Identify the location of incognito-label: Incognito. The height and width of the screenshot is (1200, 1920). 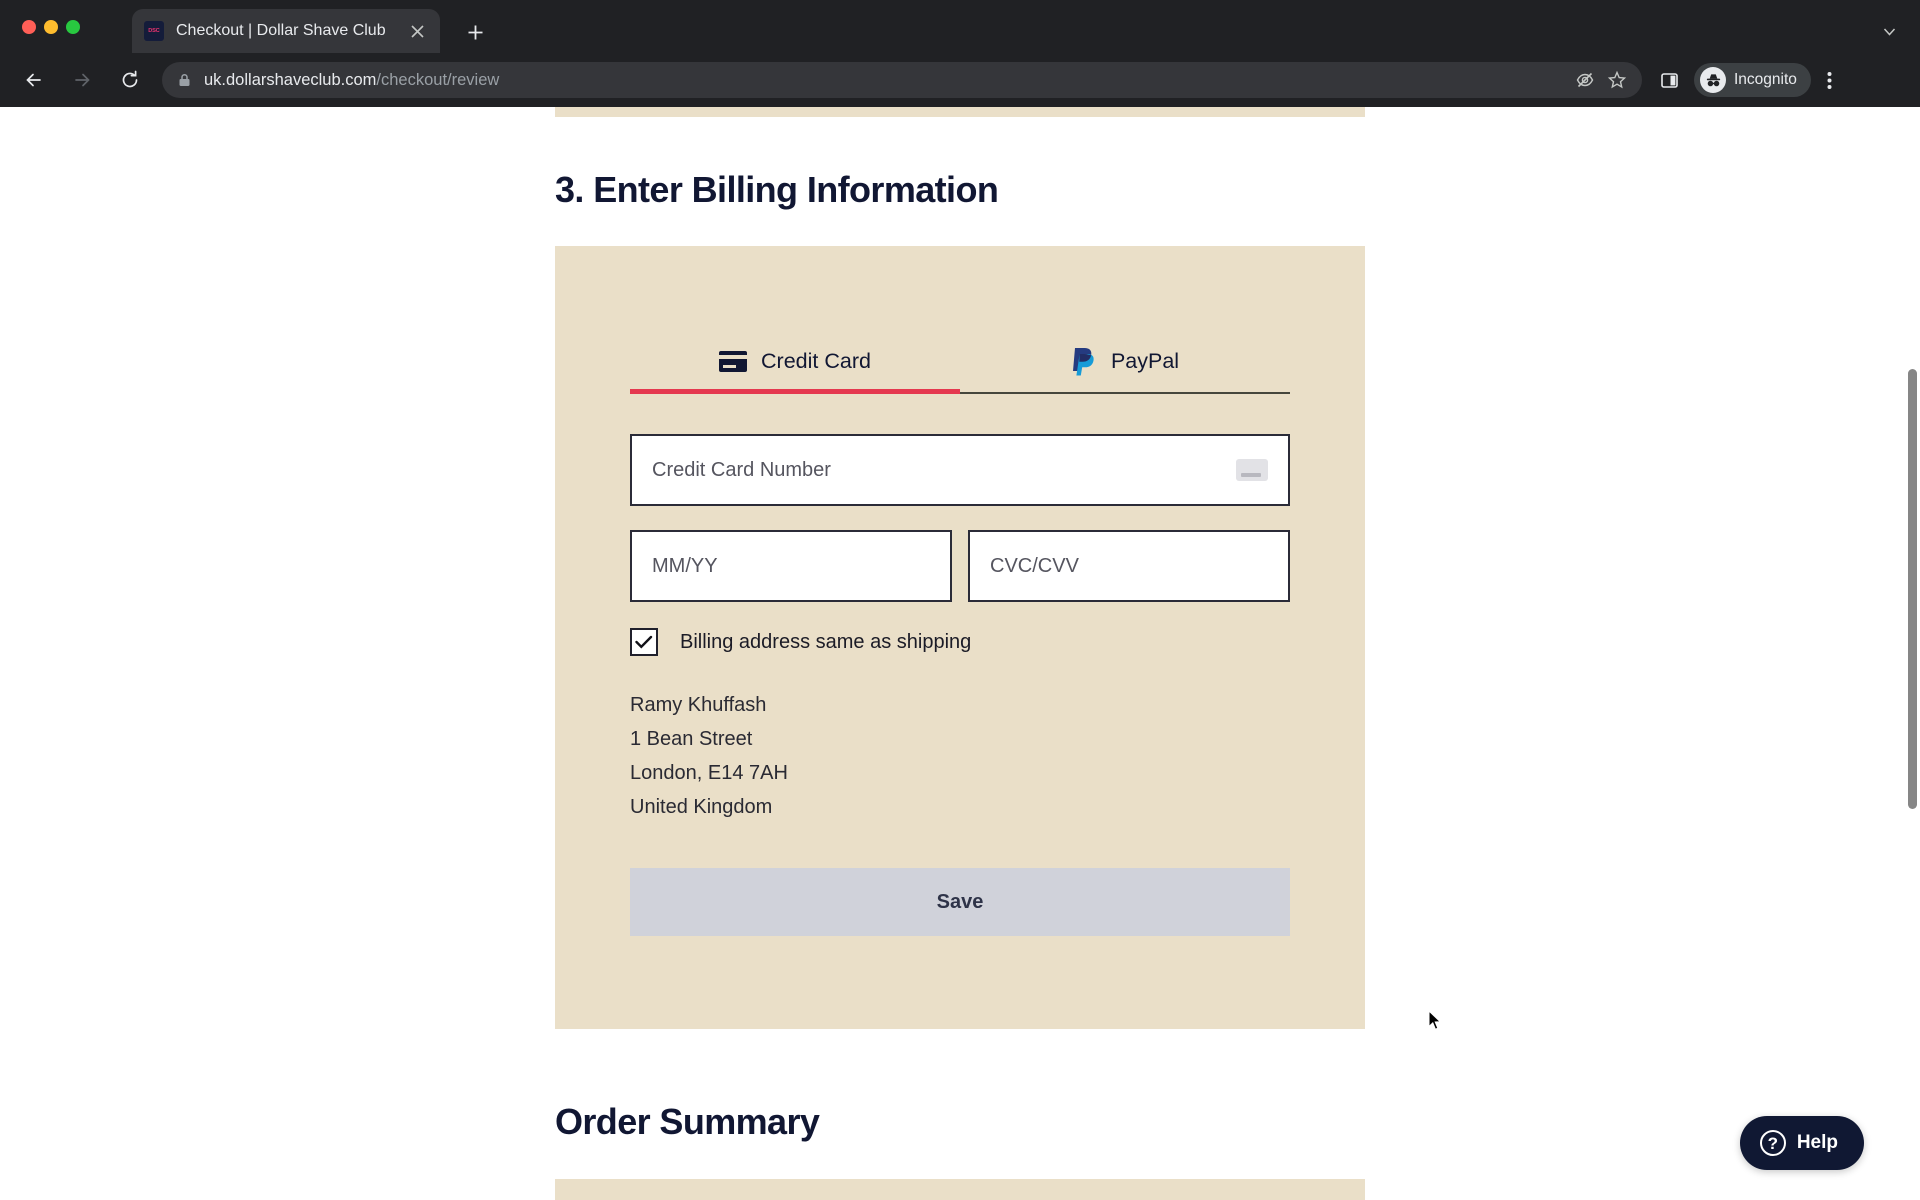
(1765, 79).